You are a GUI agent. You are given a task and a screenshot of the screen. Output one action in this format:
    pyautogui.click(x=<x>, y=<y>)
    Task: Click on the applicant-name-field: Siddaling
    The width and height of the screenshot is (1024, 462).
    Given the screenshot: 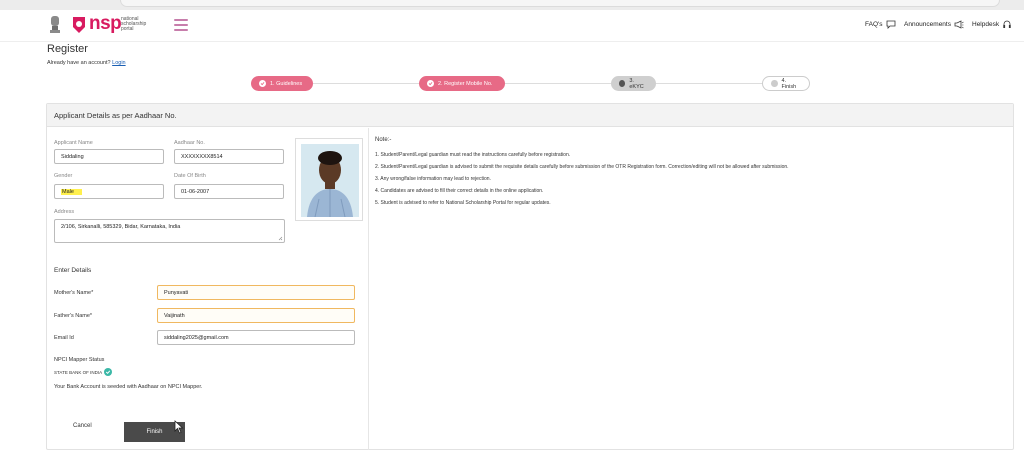 What is the action you would take?
    pyautogui.click(x=109, y=156)
    